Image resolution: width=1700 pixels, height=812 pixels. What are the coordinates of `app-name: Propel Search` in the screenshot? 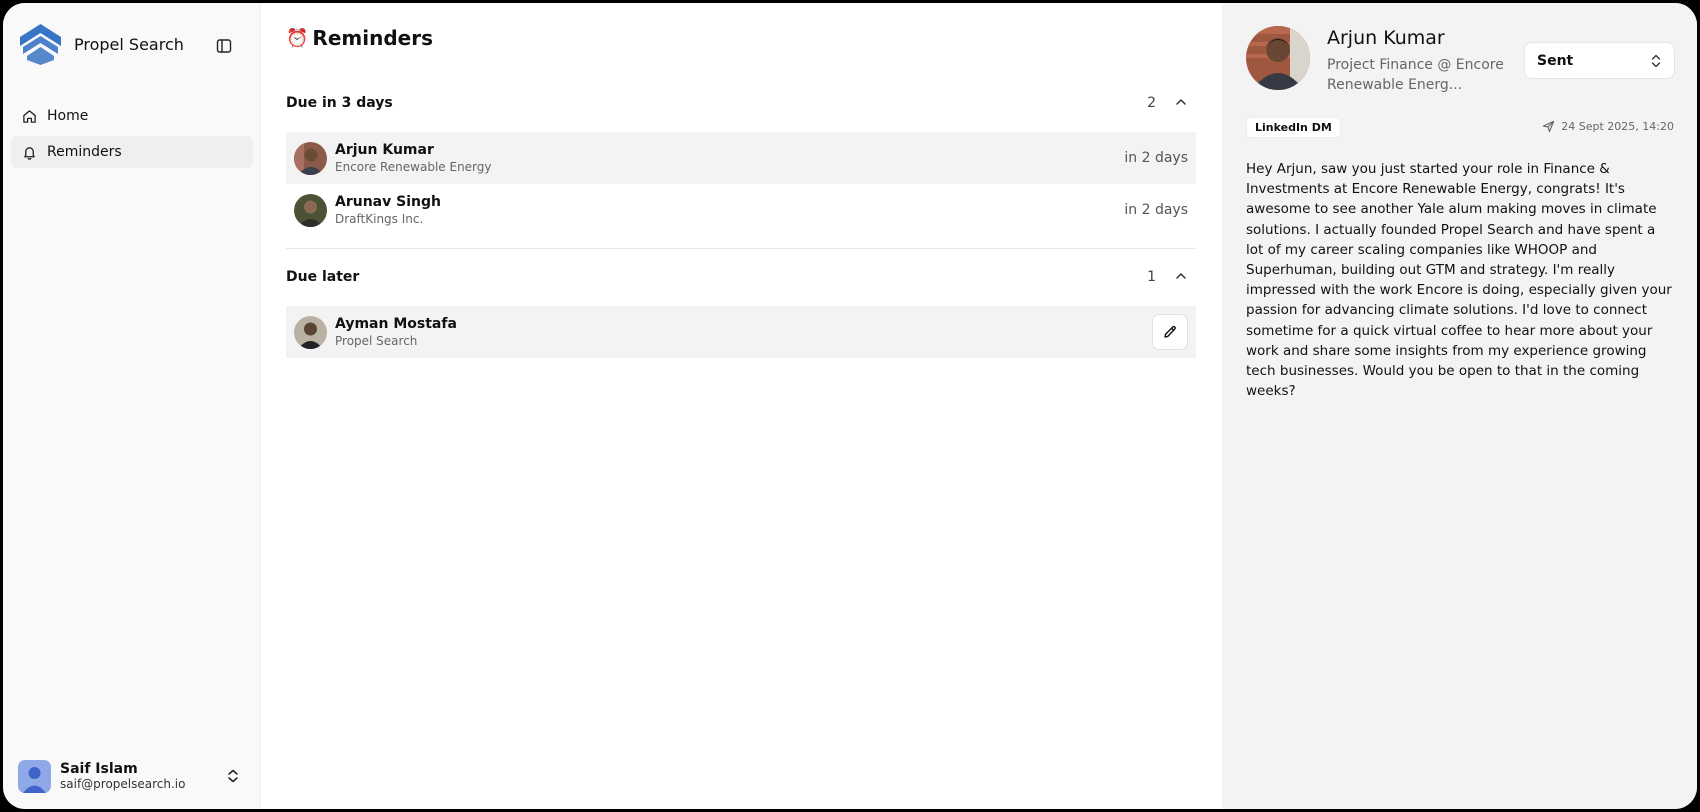 It's located at (129, 44).